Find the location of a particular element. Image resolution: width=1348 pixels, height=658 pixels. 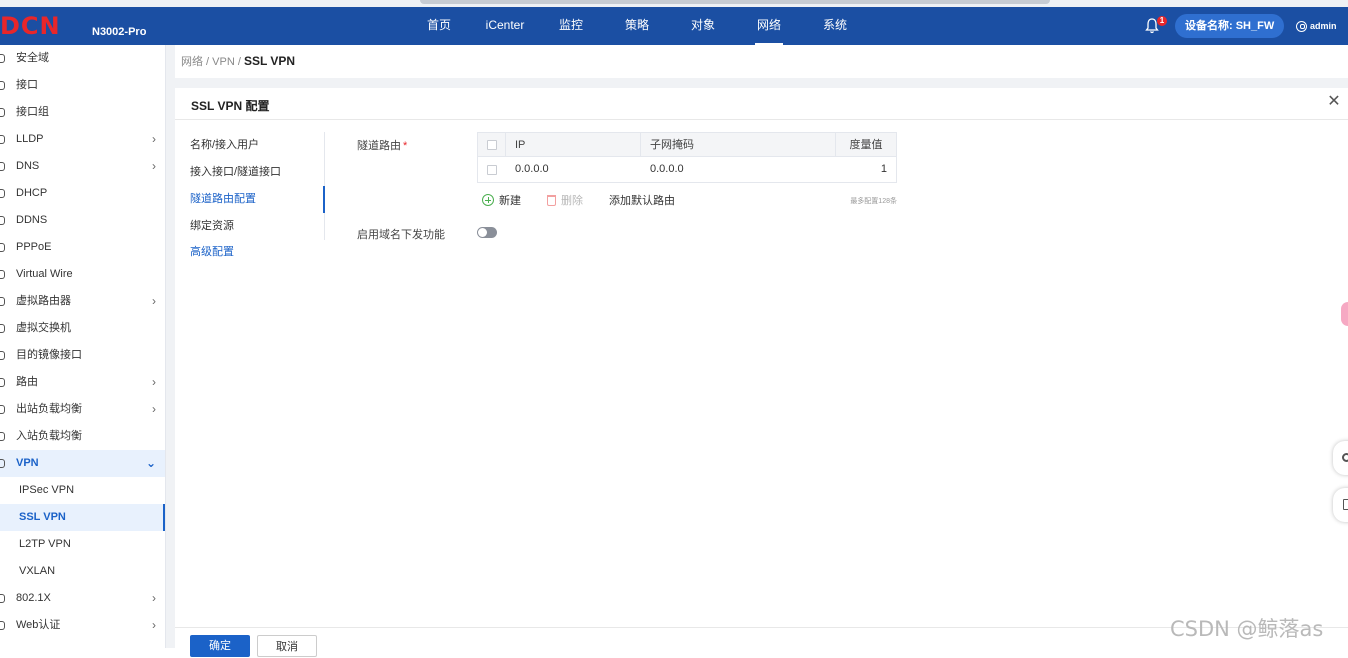

sidebar-item-virtual-wire: Virtual Wire is located at coordinates (82, 274).